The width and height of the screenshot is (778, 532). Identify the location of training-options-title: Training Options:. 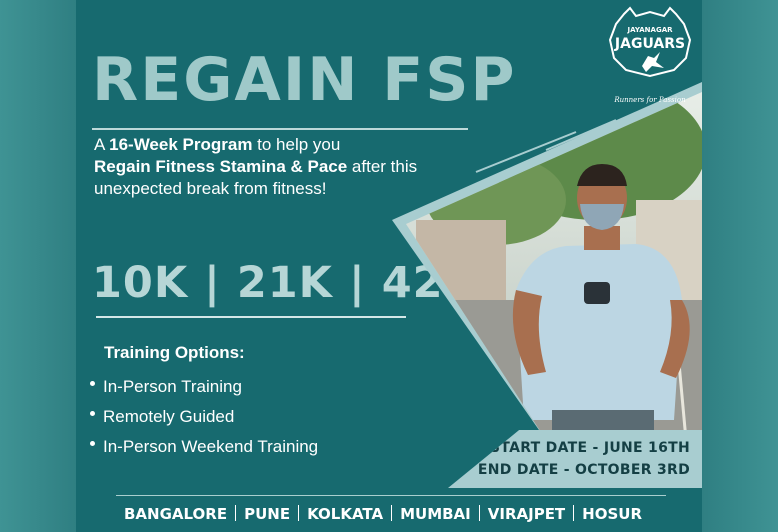
(174, 352).